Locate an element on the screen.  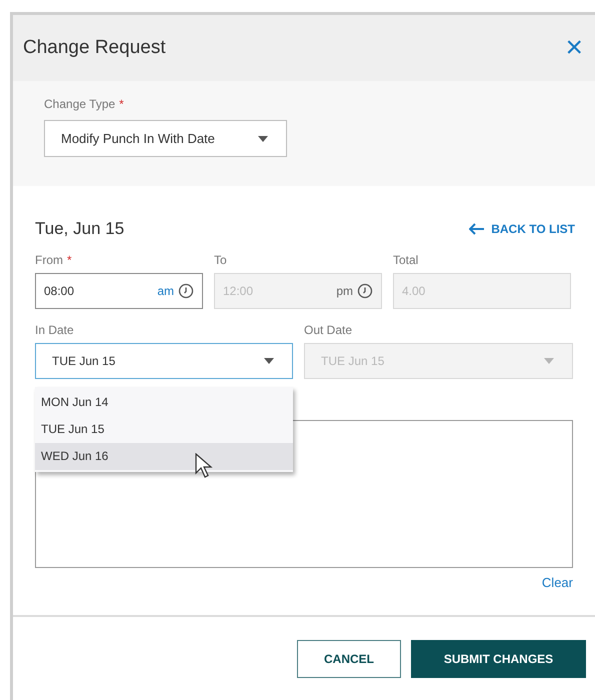
field-label: To is located at coordinates (220, 260).